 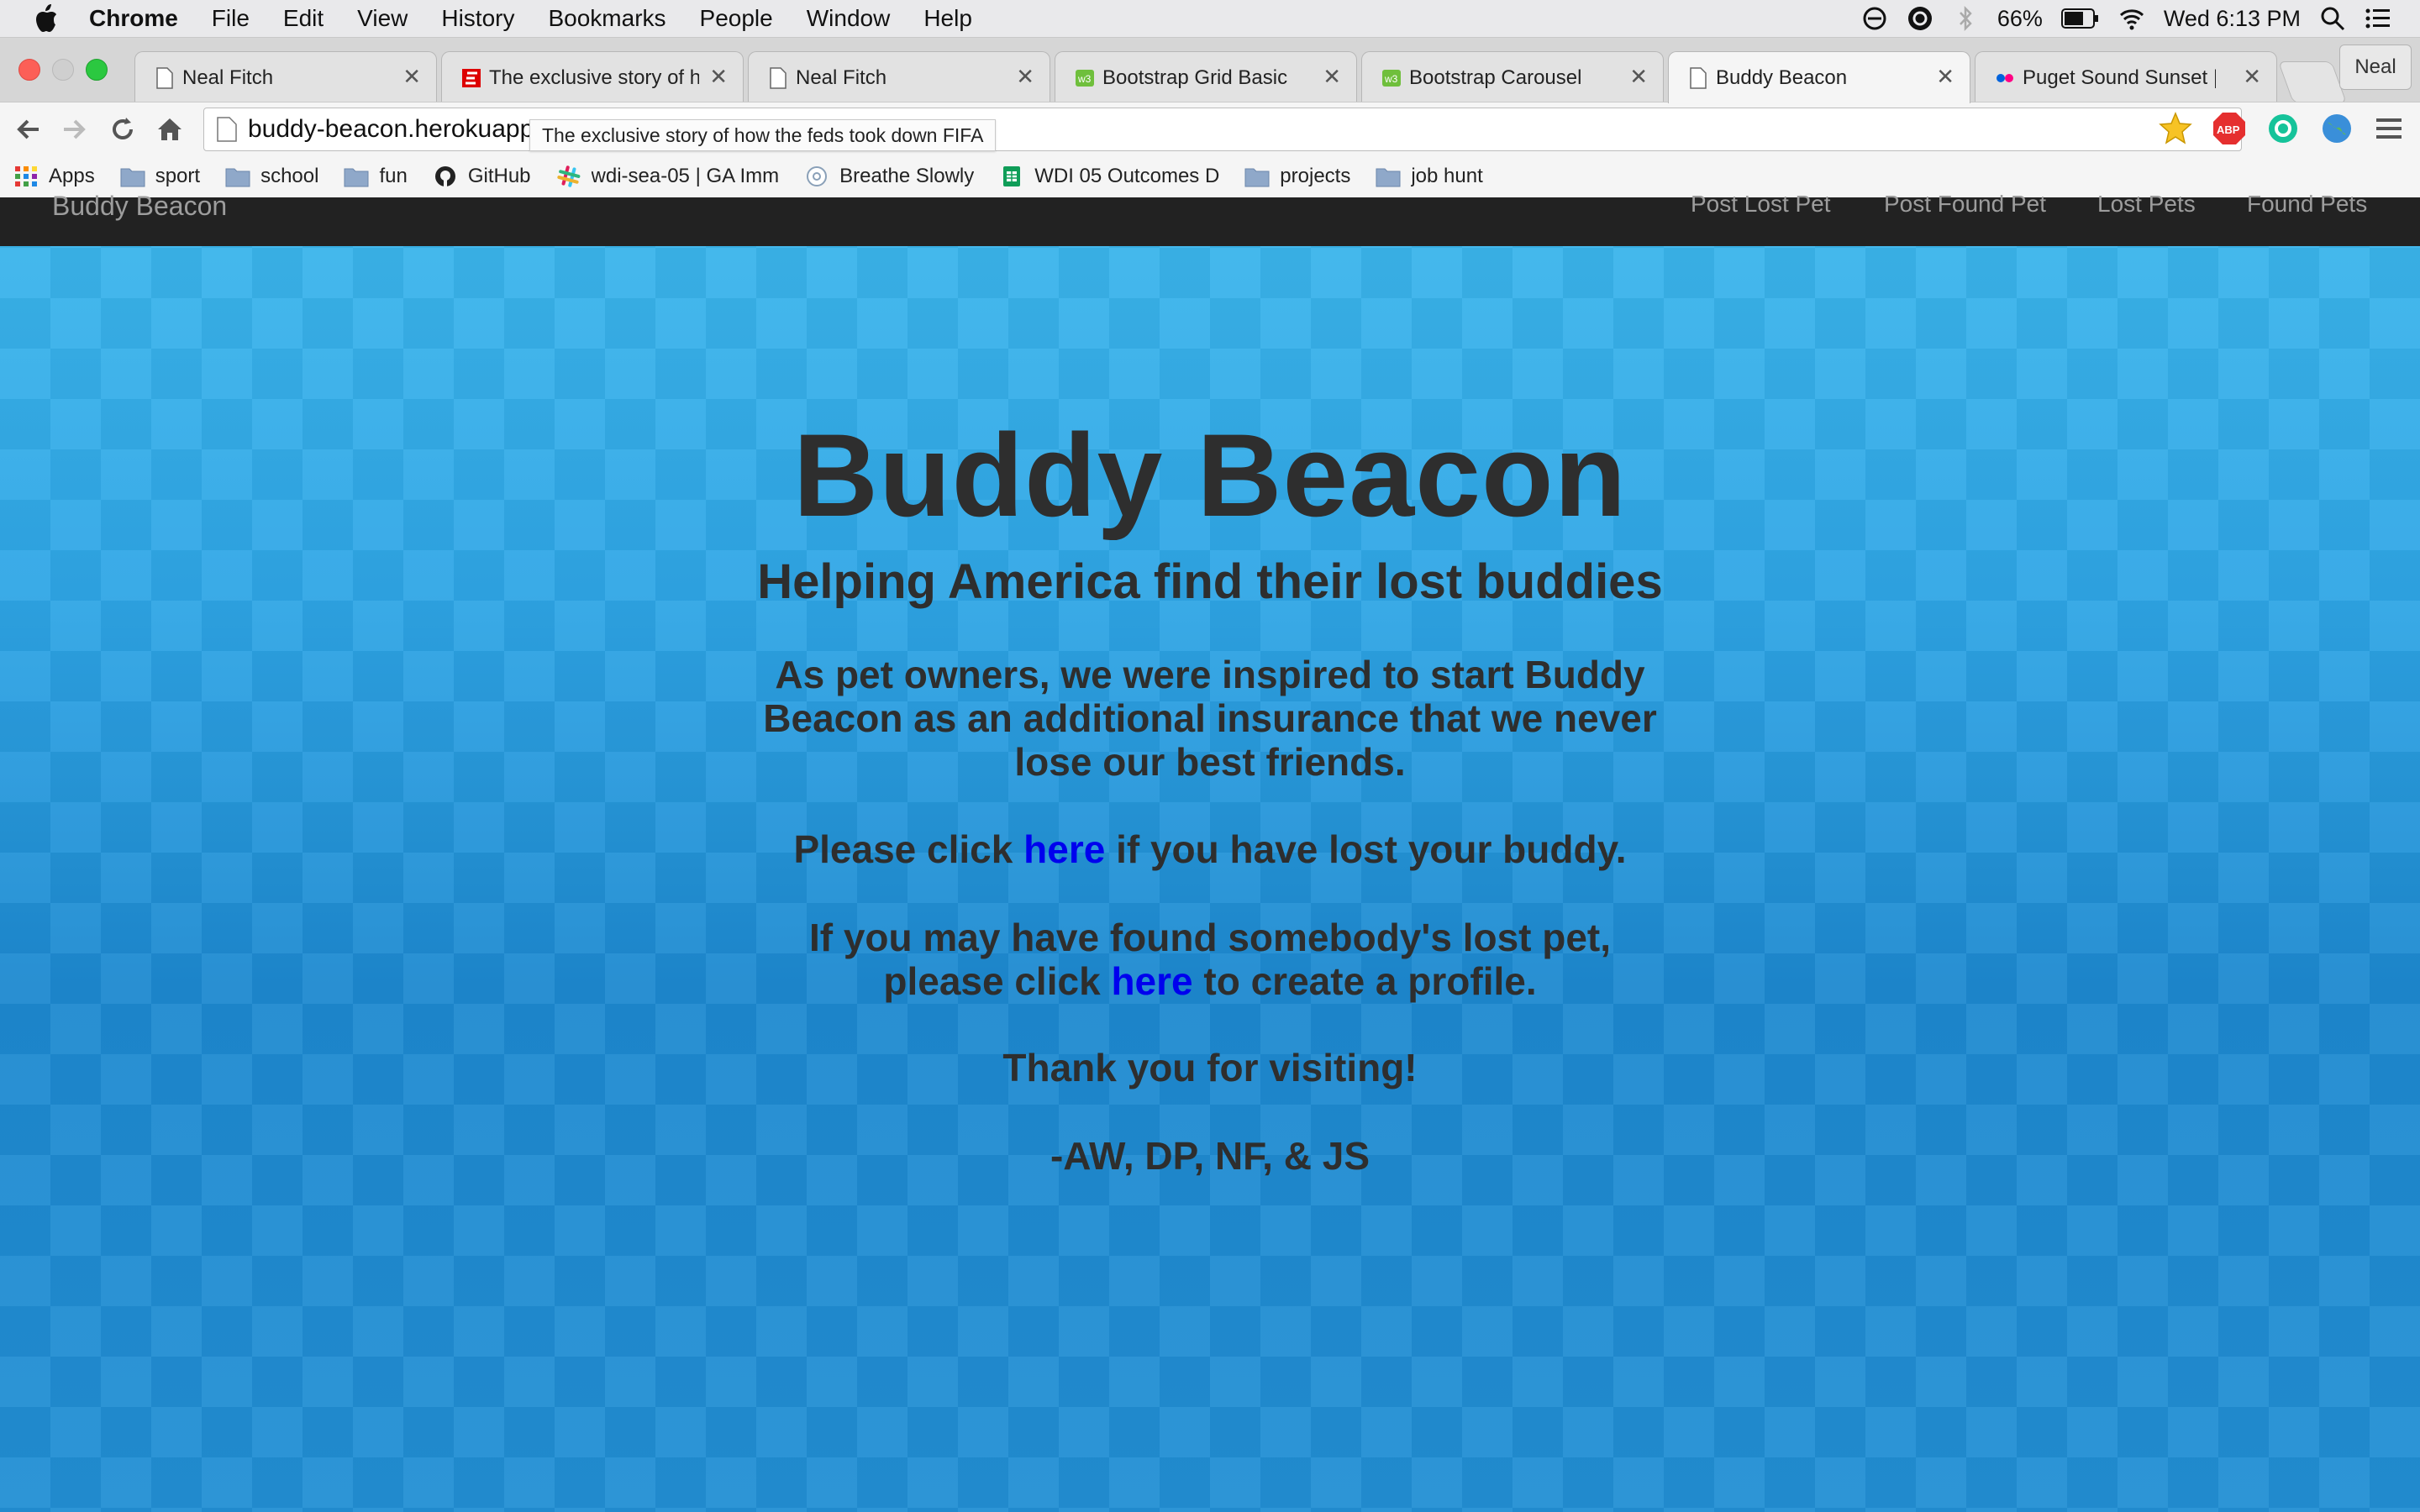 I want to click on bookmark-label: job hunt, so click(x=1447, y=176).